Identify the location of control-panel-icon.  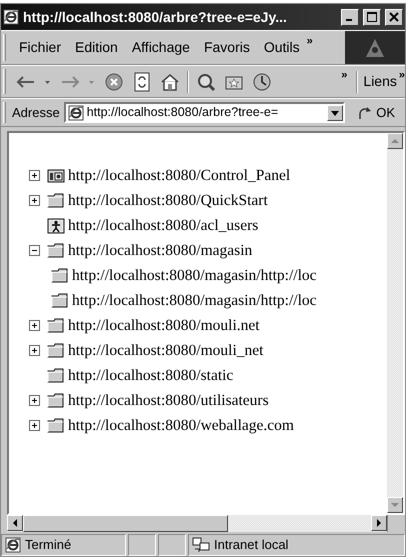
(56, 175).